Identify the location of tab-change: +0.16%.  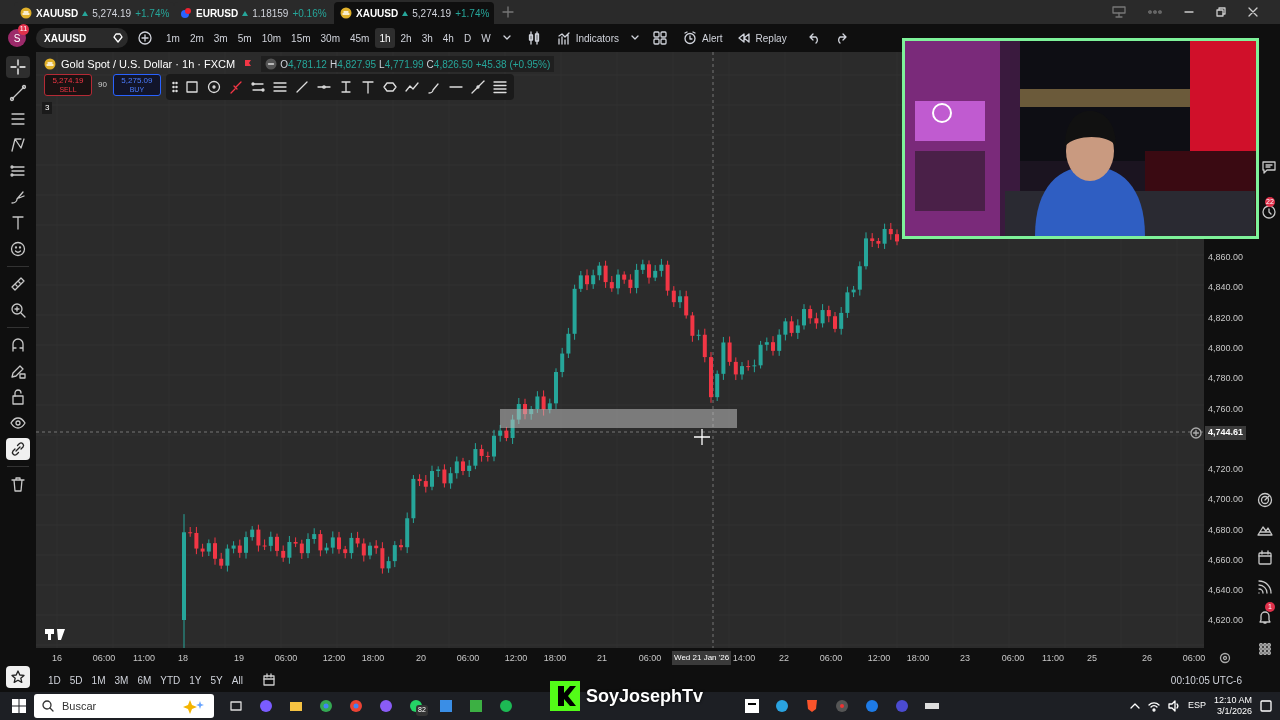
(309, 13).